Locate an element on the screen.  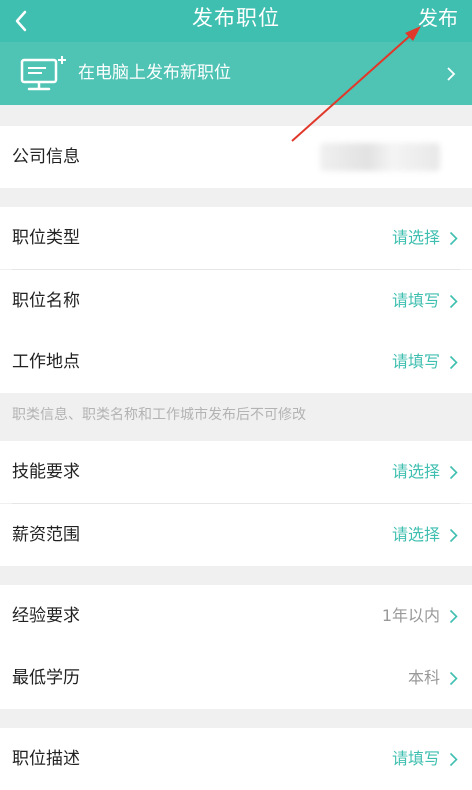
page-title: 发布职位 is located at coordinates (236, 18).